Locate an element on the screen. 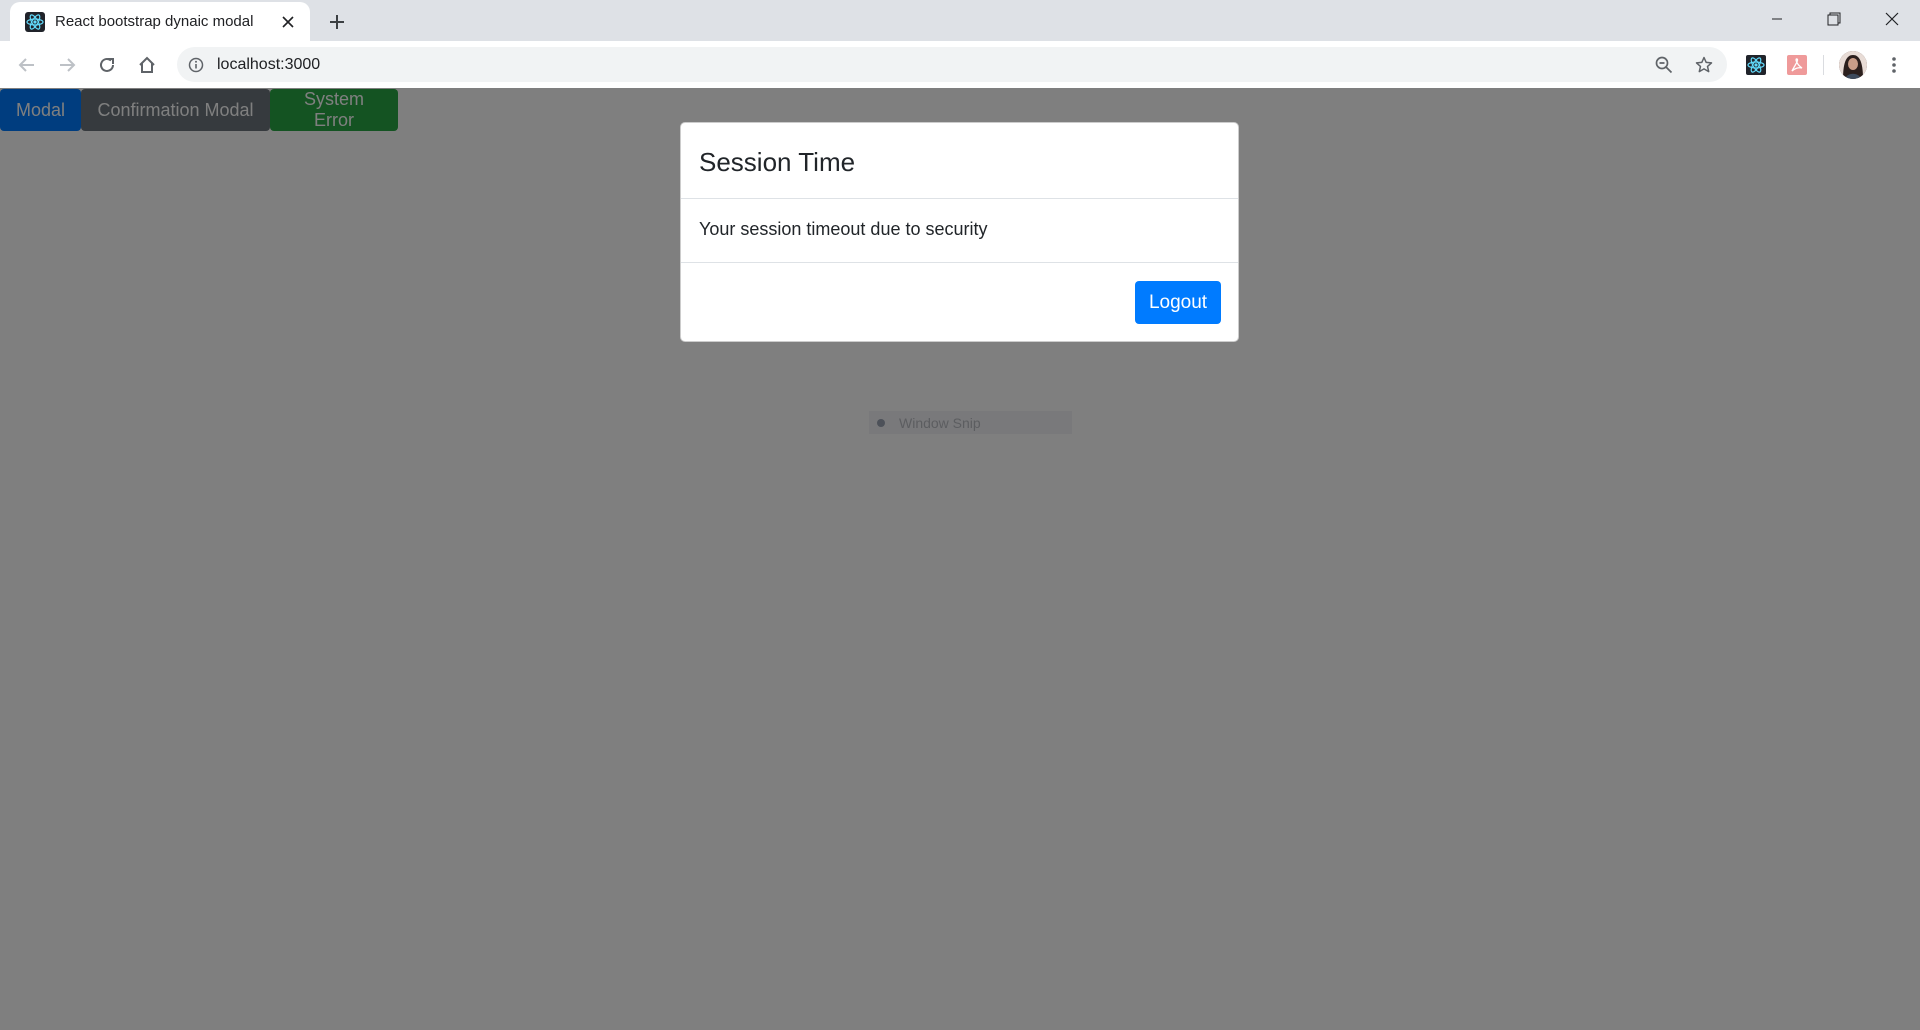 This screenshot has height=1030, width=1920. browser-title-bar: React bootstrap dynaic modal is located at coordinates (960, 20).